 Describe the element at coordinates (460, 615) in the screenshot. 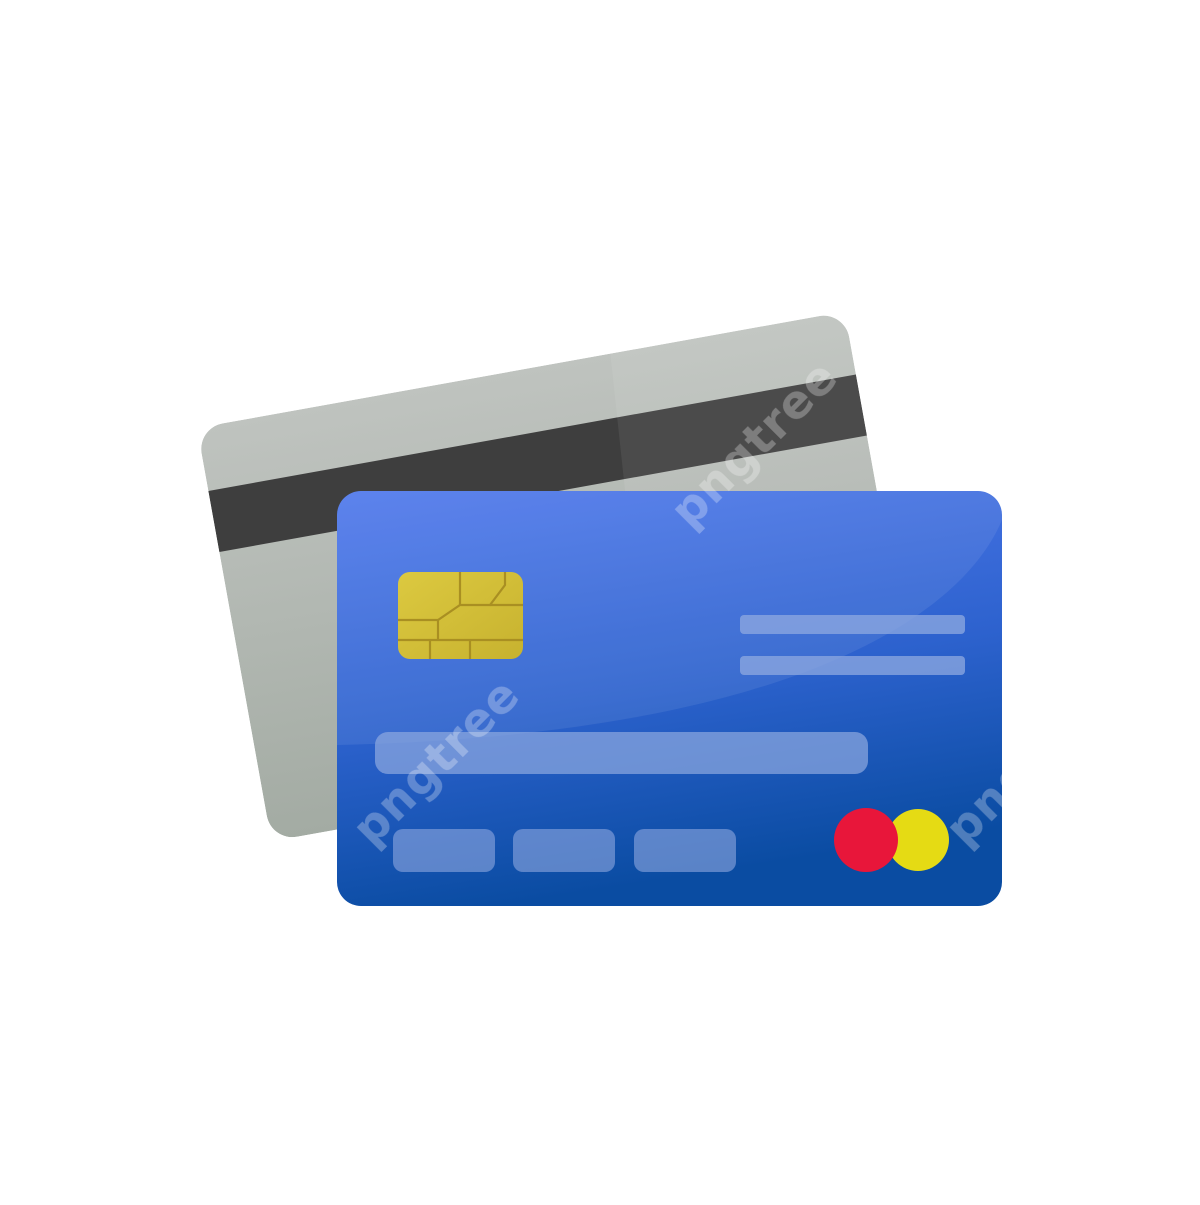

I see `chip-icon` at that location.